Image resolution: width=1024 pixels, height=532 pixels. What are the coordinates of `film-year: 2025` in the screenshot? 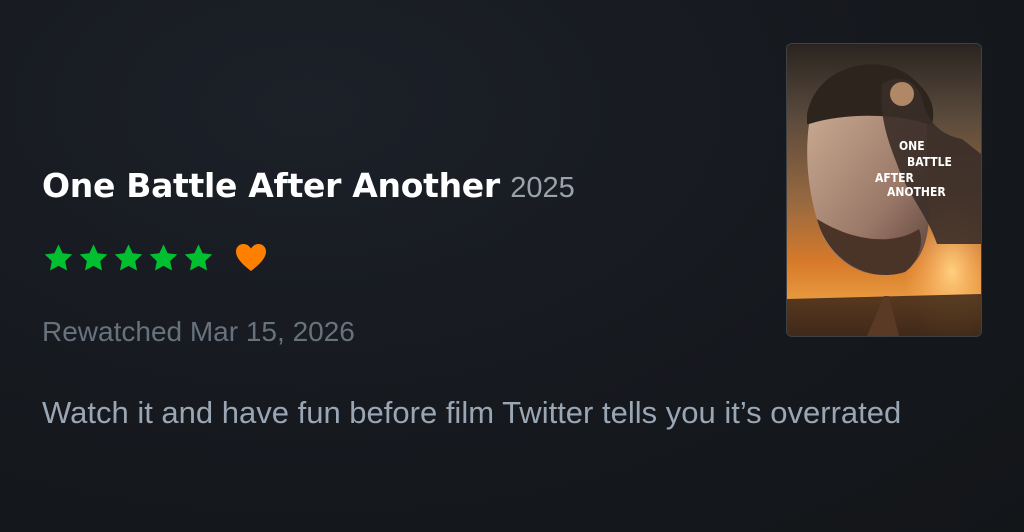 It's located at (542, 188).